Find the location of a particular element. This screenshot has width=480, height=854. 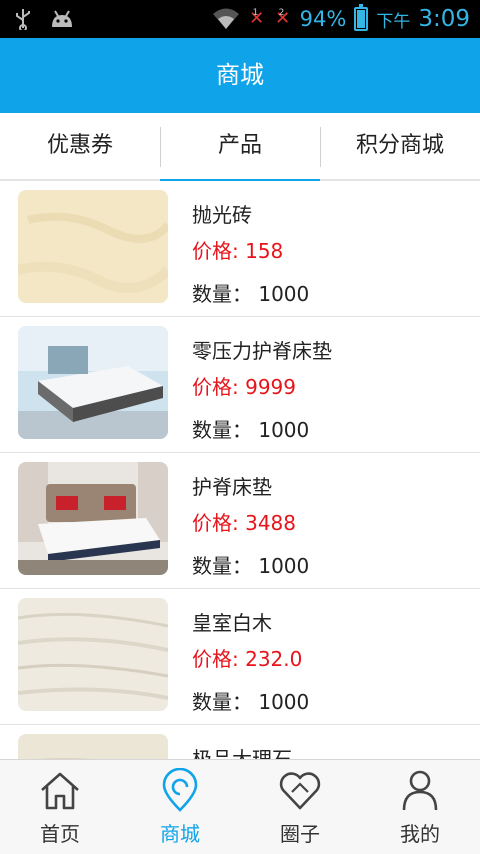

product-image-mattress-bed is located at coordinates (93, 518).